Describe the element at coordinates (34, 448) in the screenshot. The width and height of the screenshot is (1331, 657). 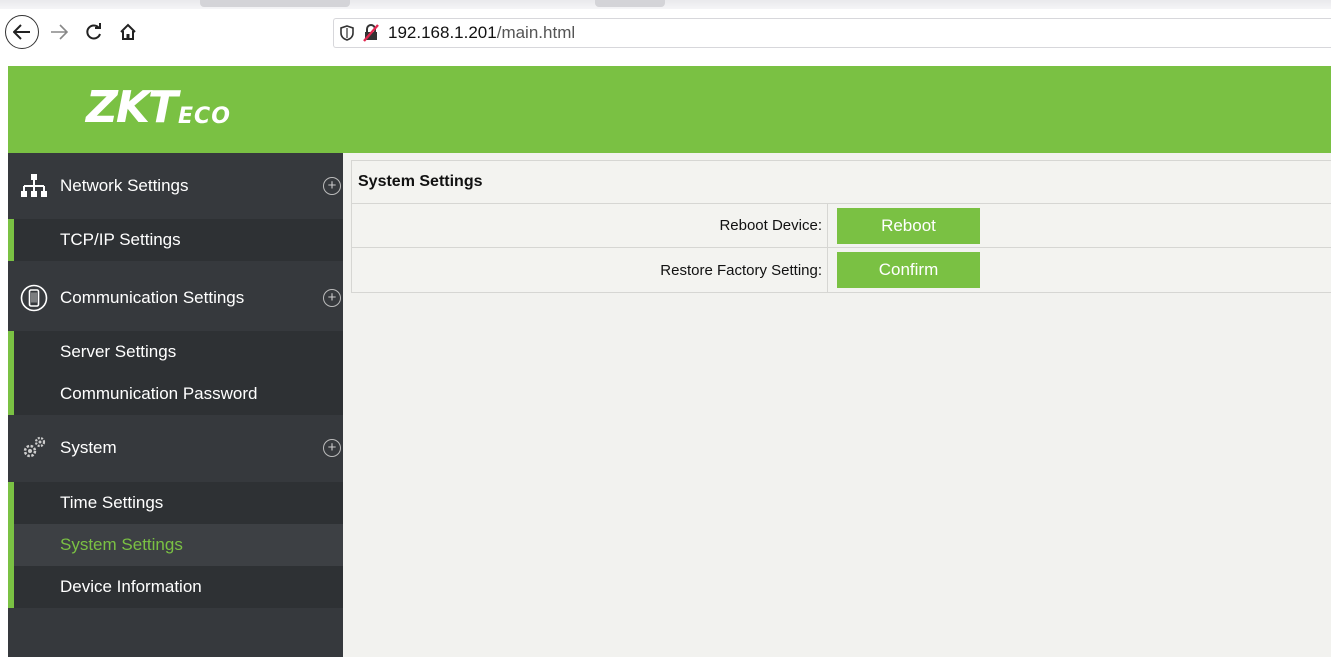
I see `gears-icon` at that location.